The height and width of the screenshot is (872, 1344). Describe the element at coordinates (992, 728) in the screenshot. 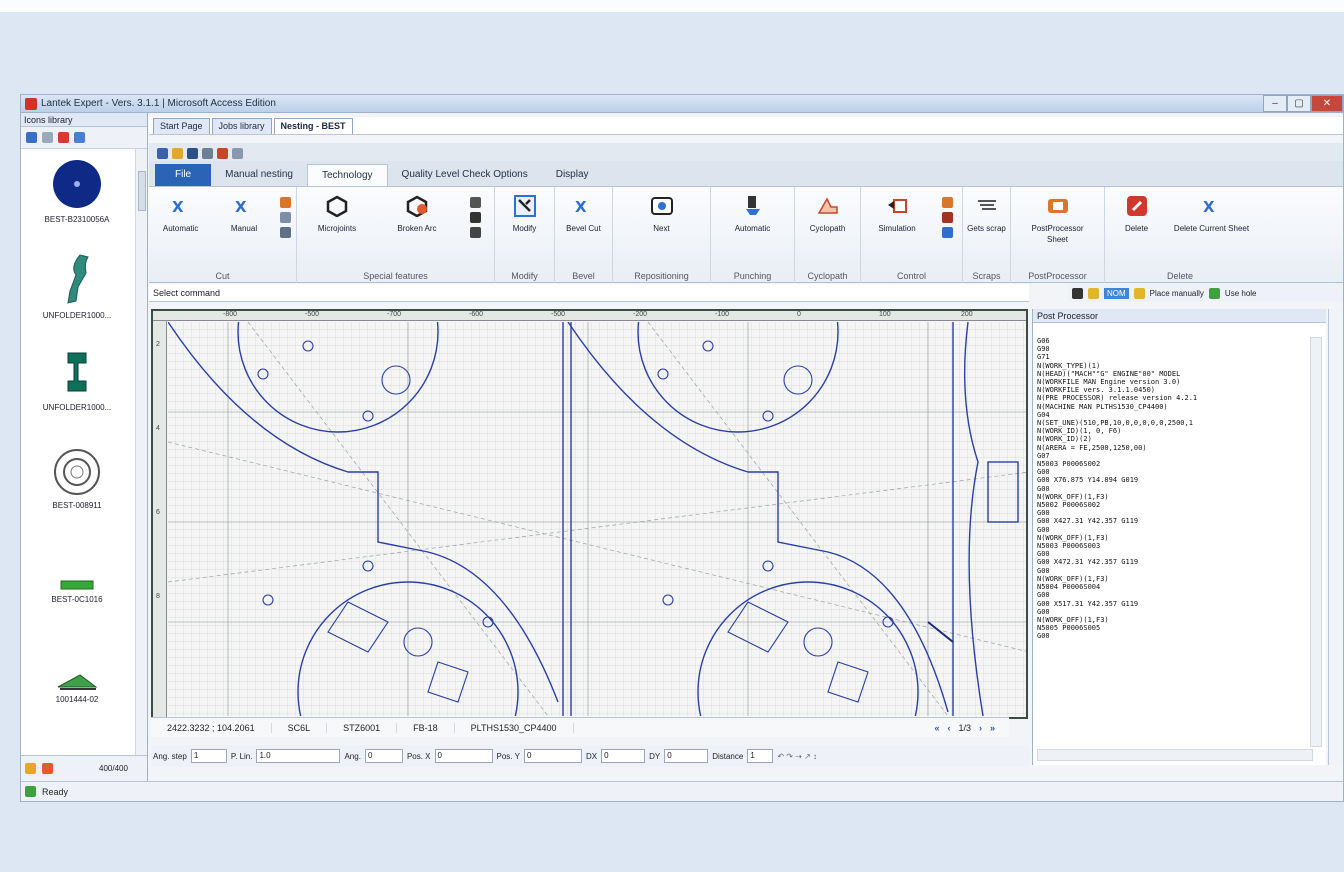

I see `last-sheet-button: »` at that location.